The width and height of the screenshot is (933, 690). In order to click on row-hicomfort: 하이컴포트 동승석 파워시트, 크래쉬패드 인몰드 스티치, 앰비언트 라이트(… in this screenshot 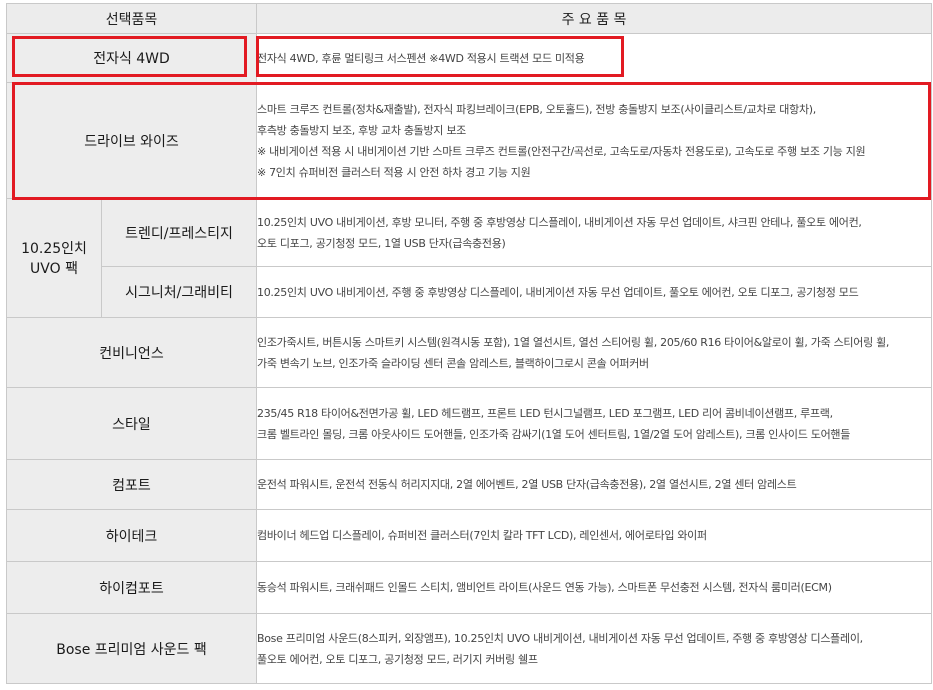, I will do `click(469, 587)`.